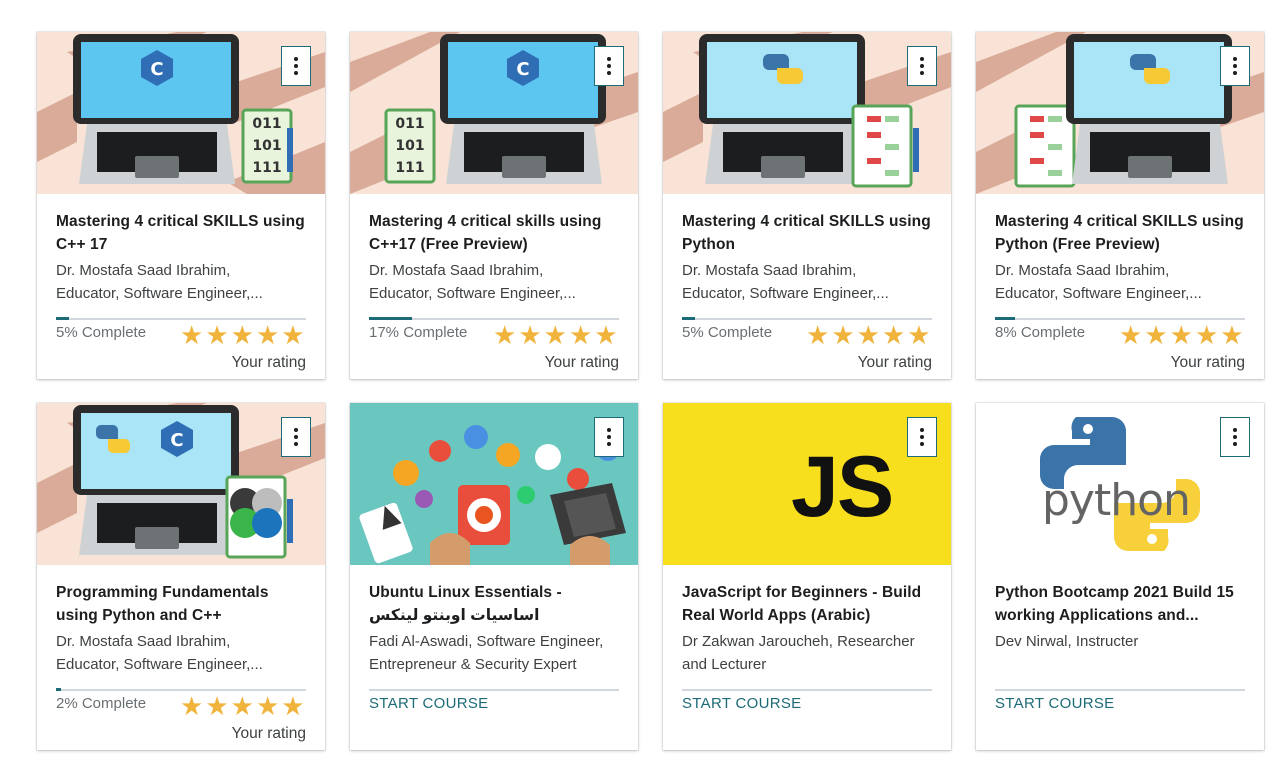 Image resolution: width=1282 pixels, height=762 pixels. I want to click on svg-text: 011, so click(266, 124).